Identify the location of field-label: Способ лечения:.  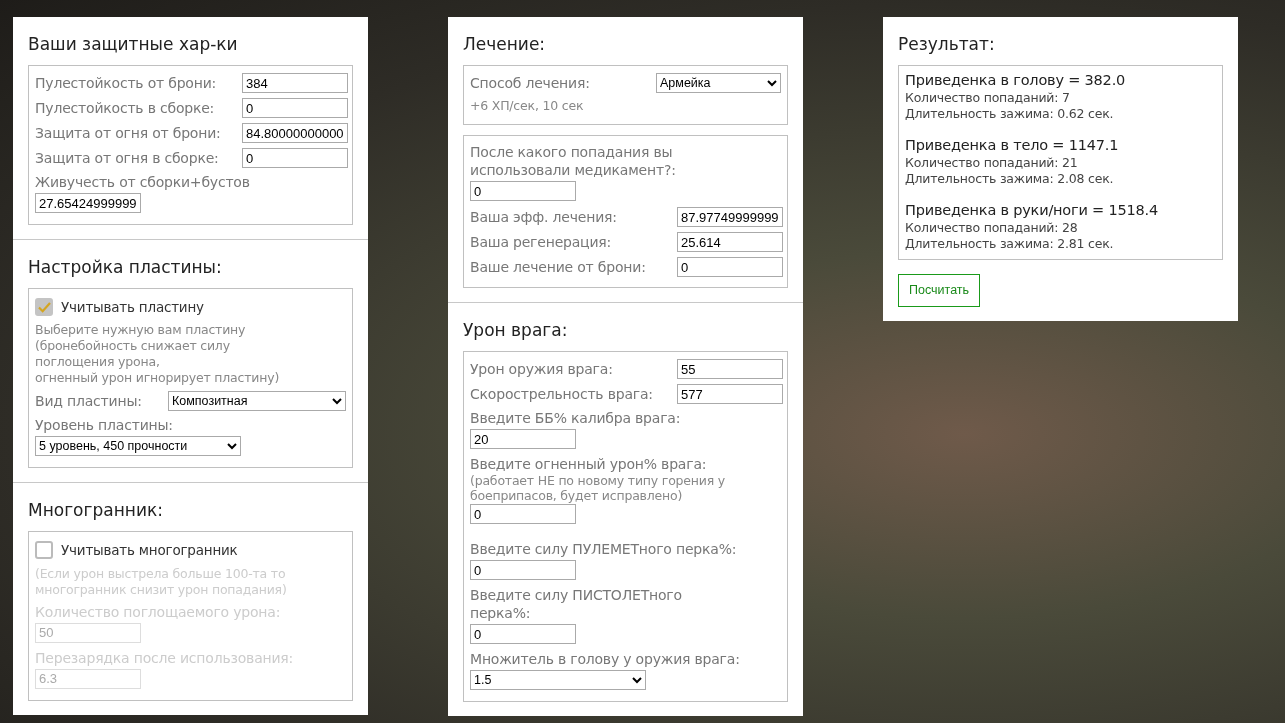
(530, 83).